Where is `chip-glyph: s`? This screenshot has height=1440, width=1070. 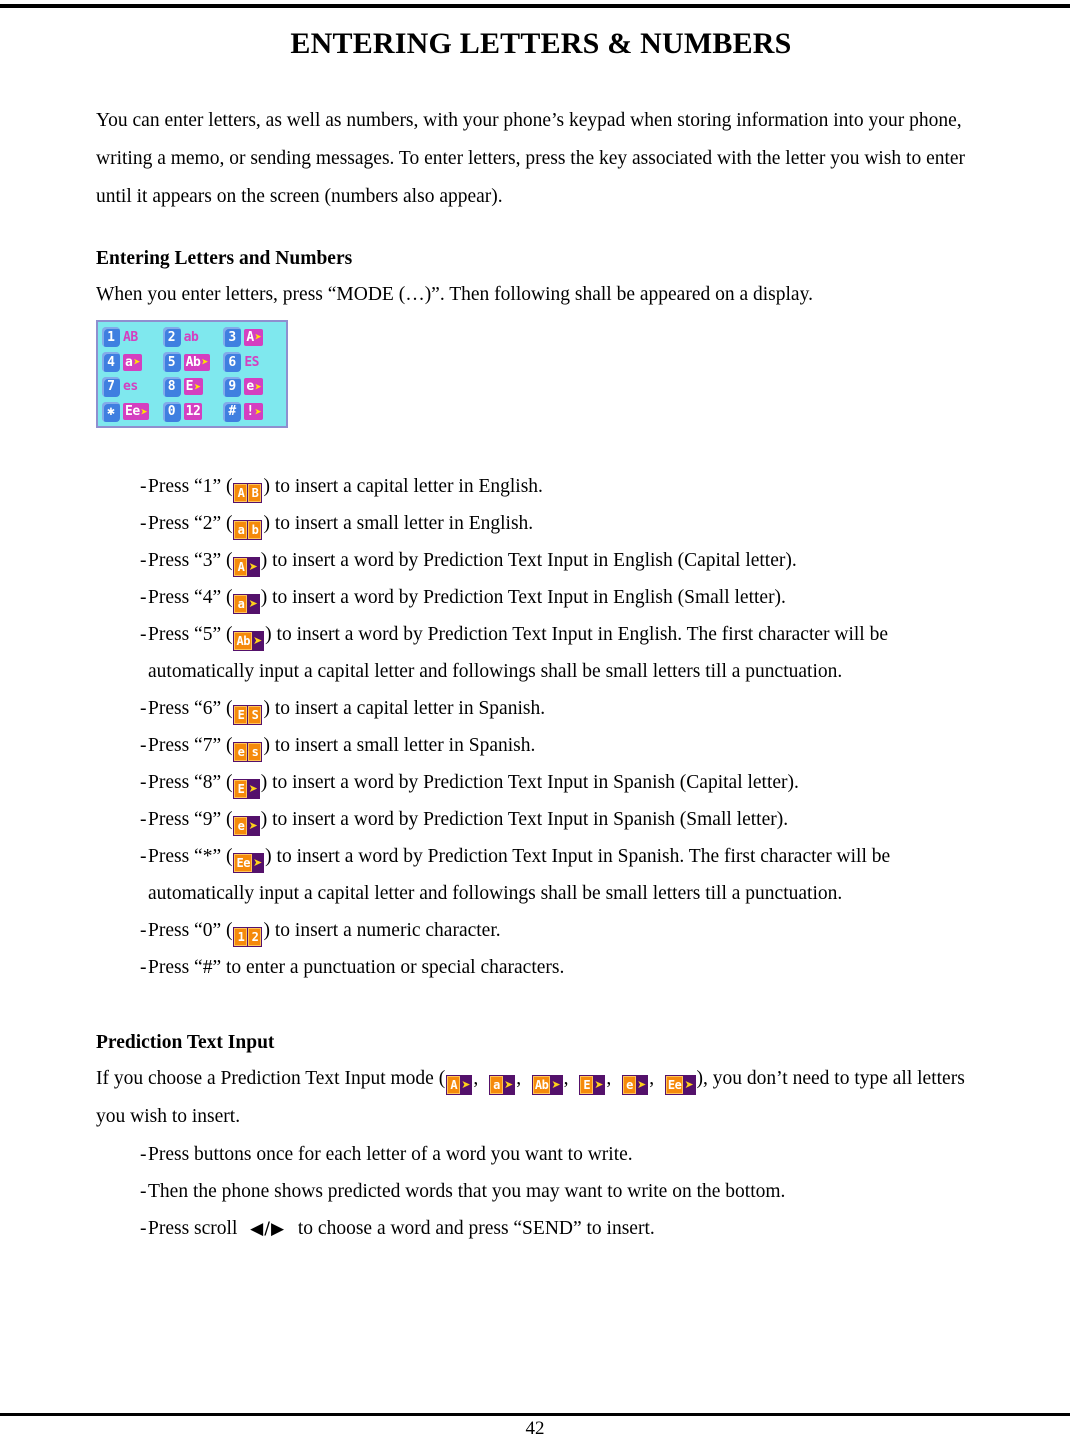 chip-glyph: s is located at coordinates (255, 752).